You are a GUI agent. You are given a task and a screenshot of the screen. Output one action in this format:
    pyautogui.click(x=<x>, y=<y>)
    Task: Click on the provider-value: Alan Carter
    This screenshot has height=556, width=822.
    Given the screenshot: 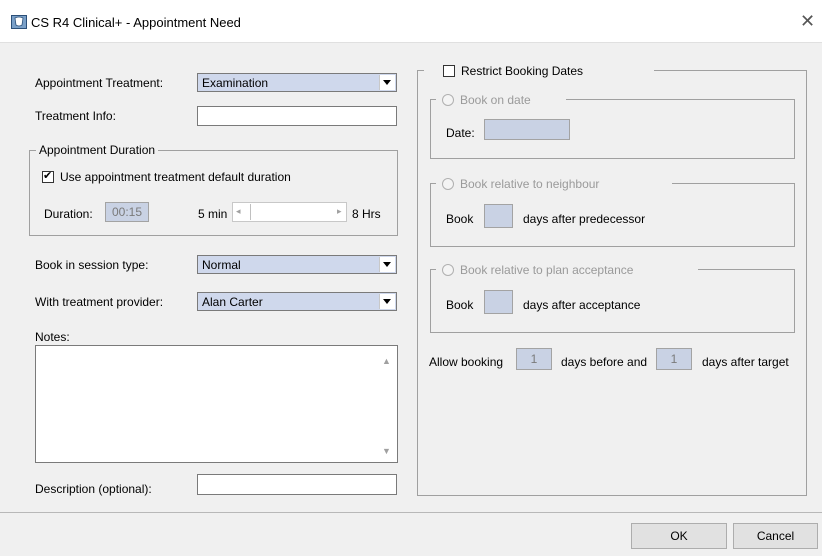 What is the action you would take?
    pyautogui.click(x=232, y=302)
    